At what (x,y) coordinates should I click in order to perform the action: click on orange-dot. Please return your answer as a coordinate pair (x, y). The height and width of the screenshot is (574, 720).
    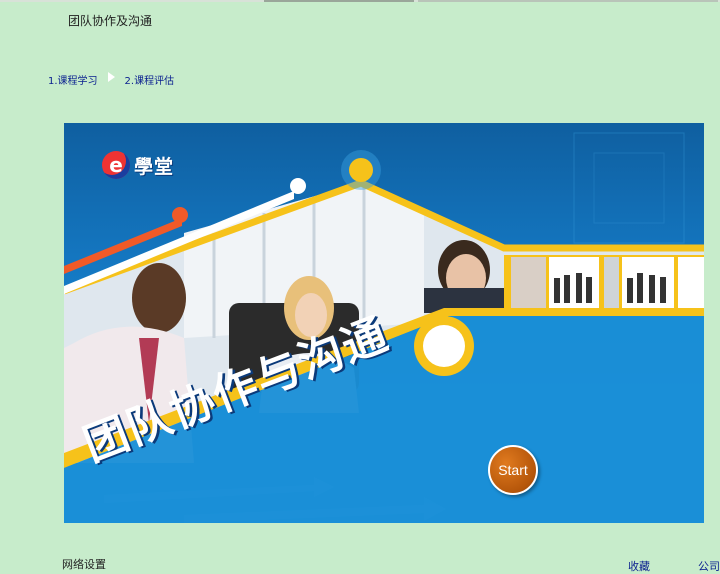
    Looking at the image, I should click on (180, 215).